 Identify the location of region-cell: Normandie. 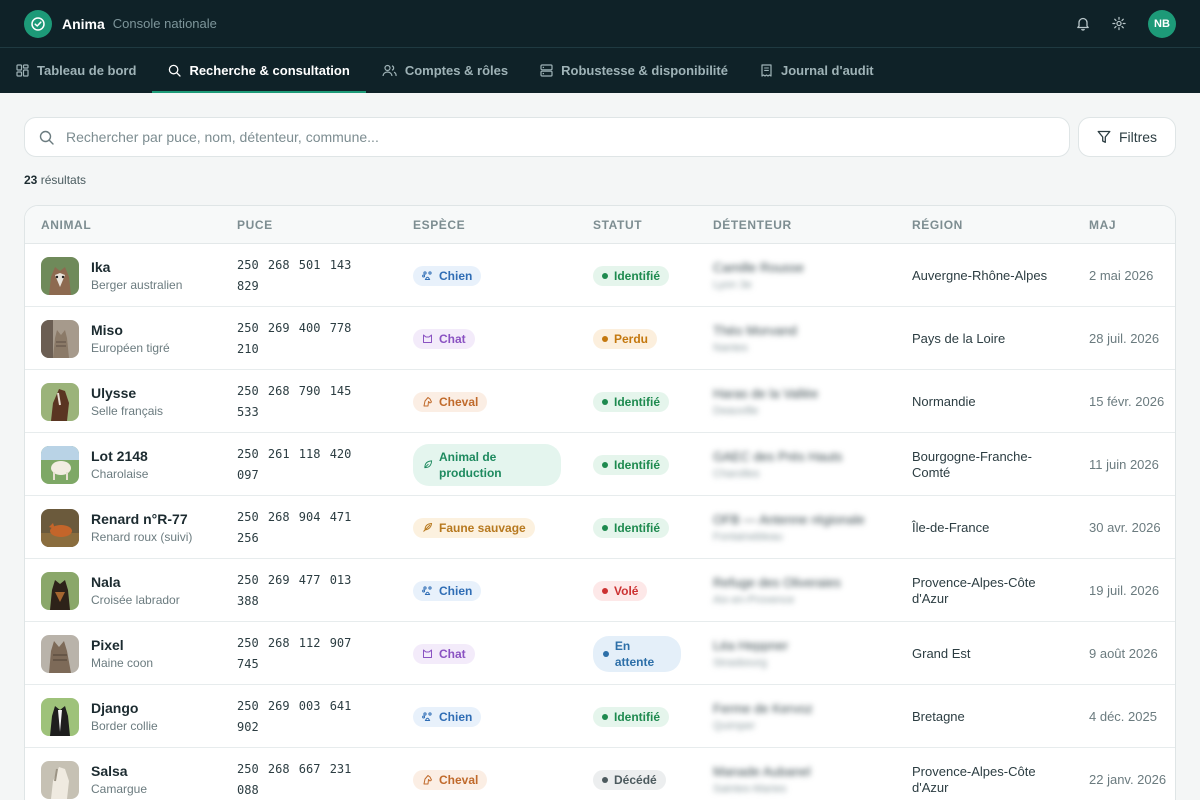
(944, 401).